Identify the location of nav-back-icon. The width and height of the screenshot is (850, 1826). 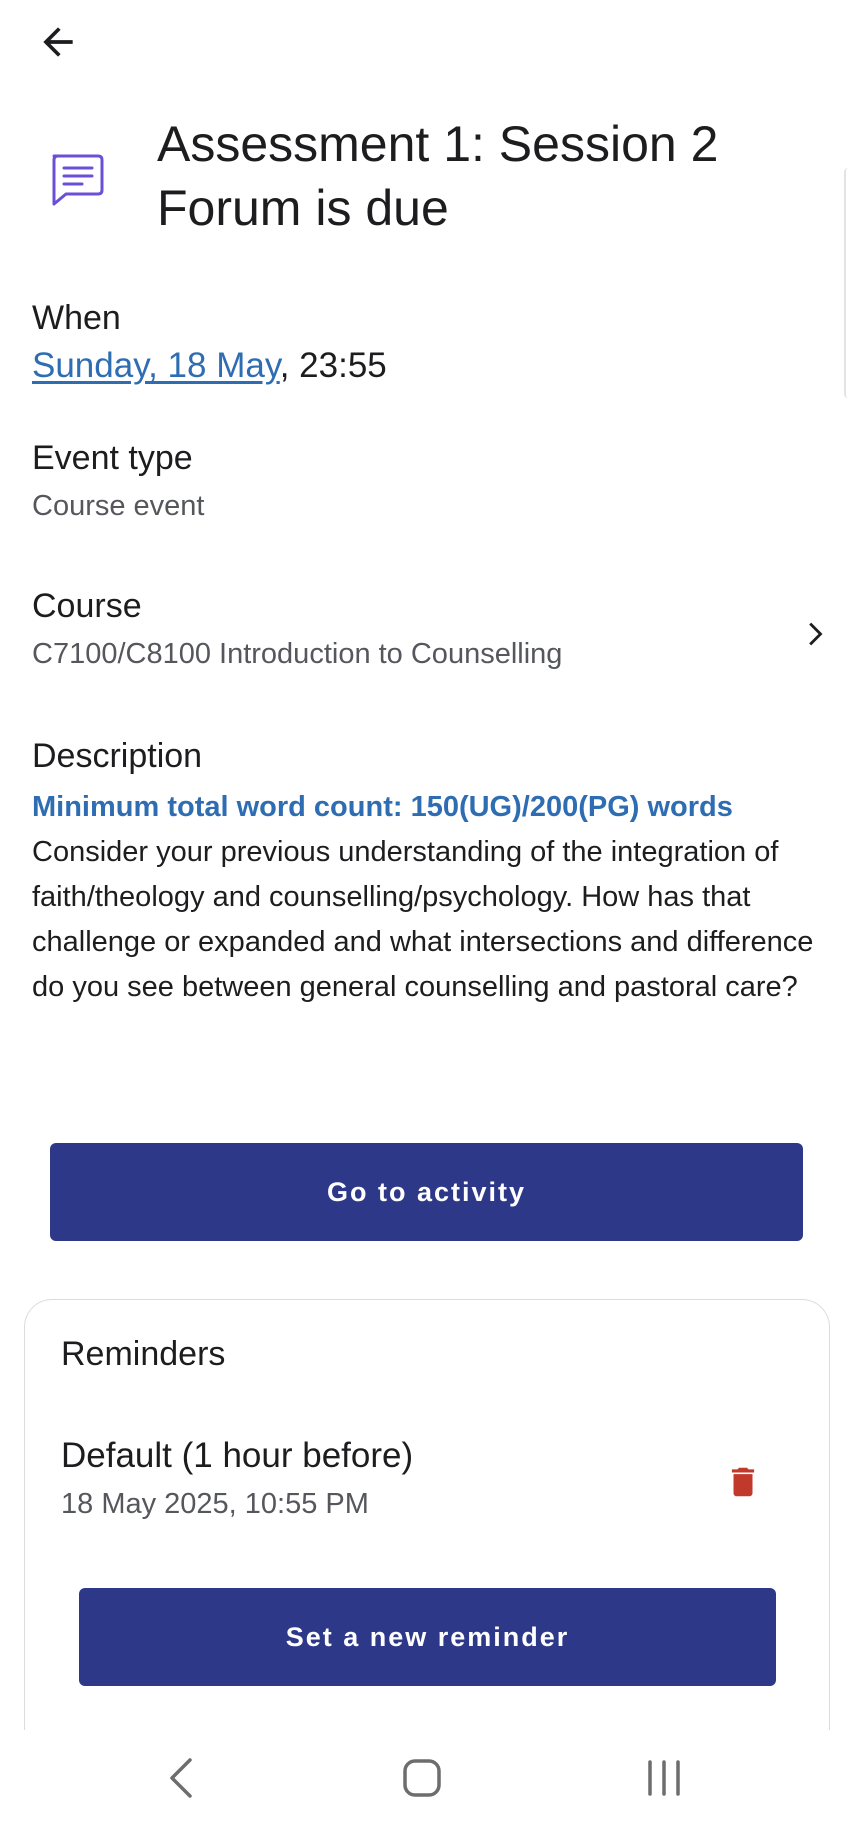
(181, 1778).